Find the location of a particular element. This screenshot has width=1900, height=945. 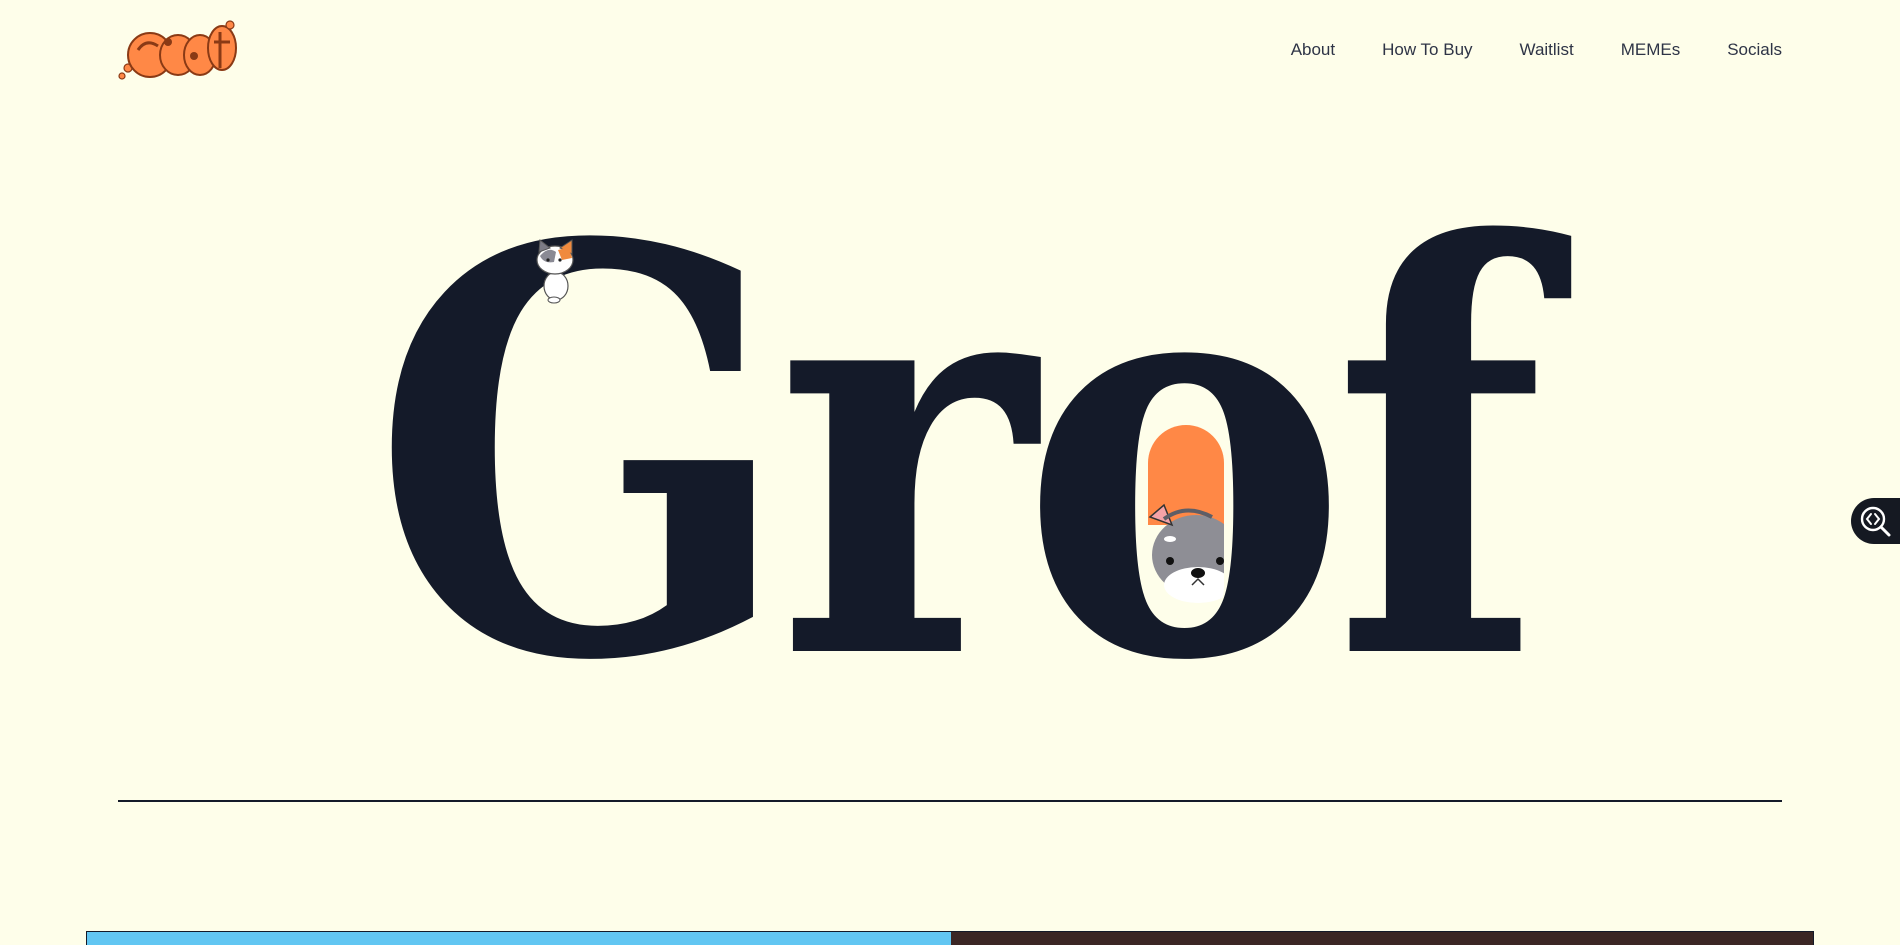

wolf-mascot-icon is located at coordinates (1186, 525).